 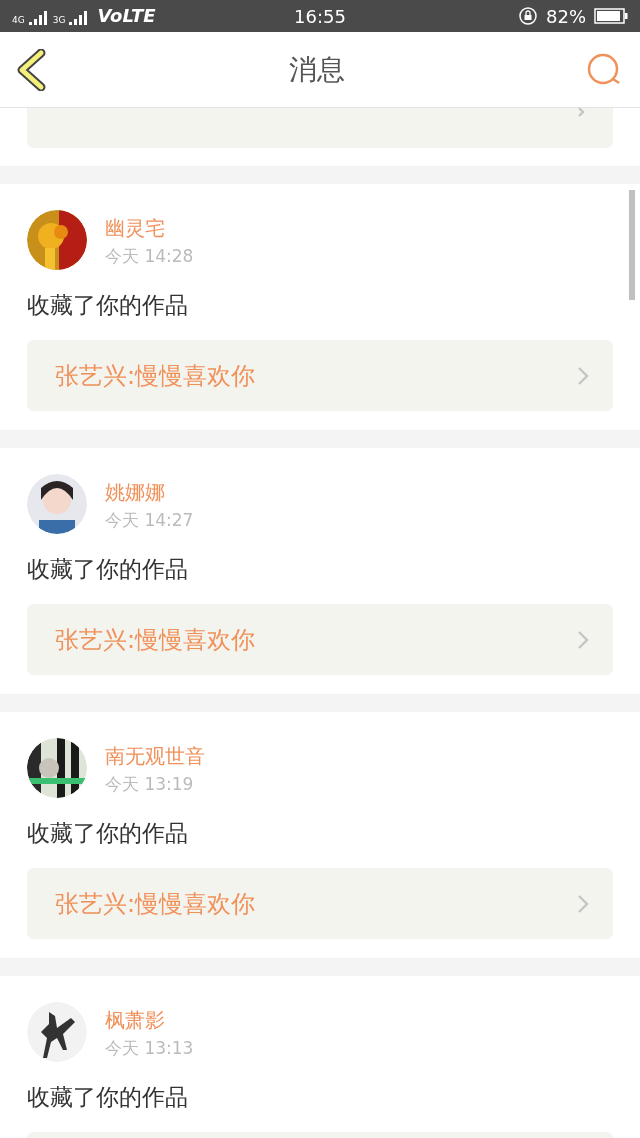 I want to click on user-name: 枫萧影, so click(x=149, y=1020).